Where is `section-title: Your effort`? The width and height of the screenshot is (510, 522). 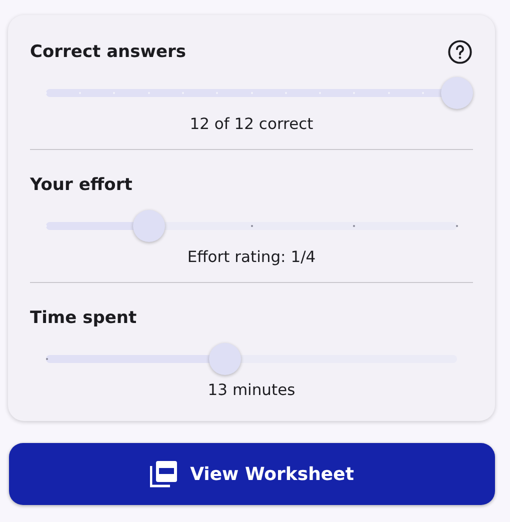
section-title: Your effort is located at coordinates (81, 185).